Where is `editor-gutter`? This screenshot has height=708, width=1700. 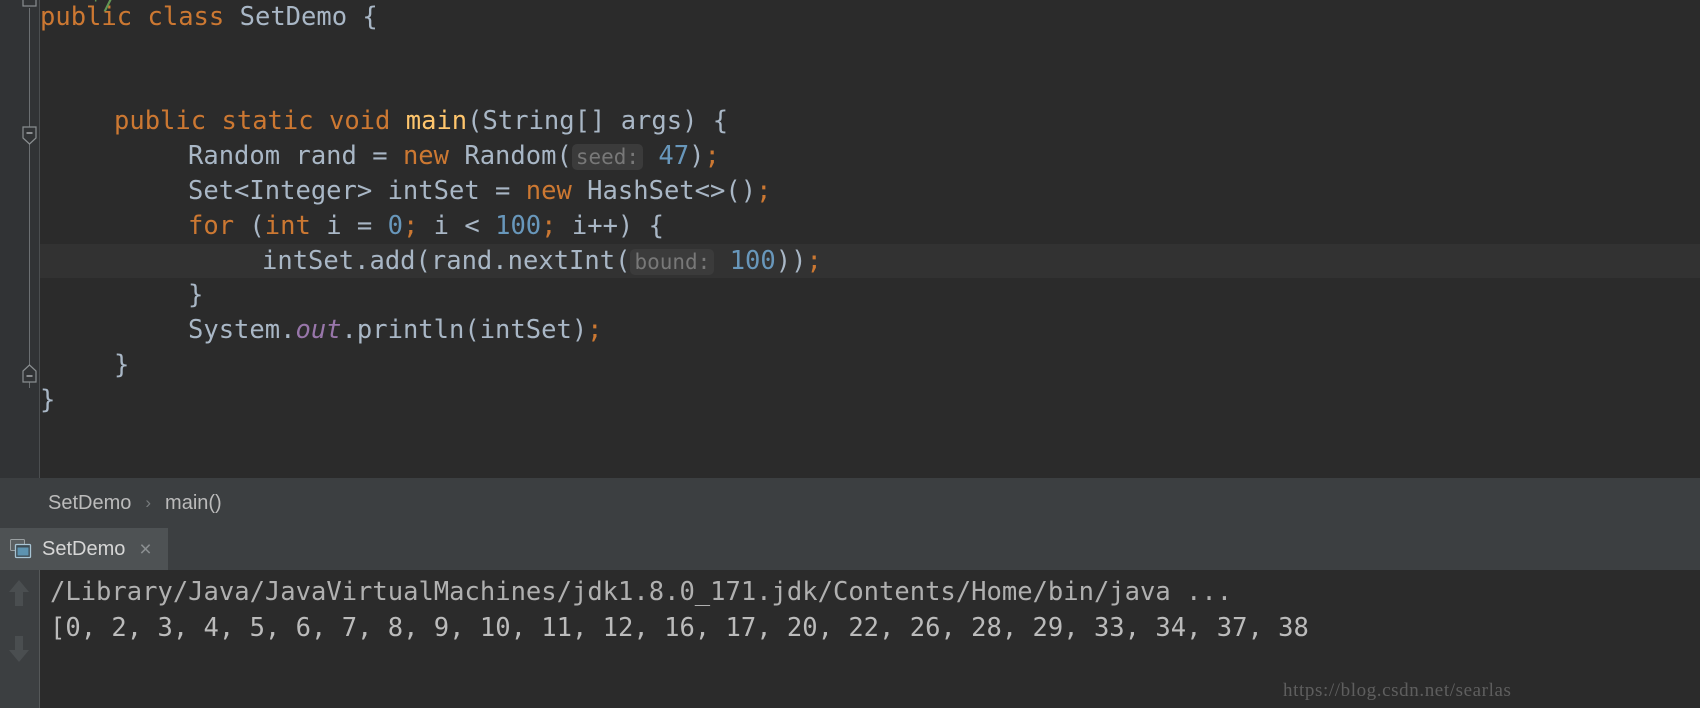
editor-gutter is located at coordinates (20, 239).